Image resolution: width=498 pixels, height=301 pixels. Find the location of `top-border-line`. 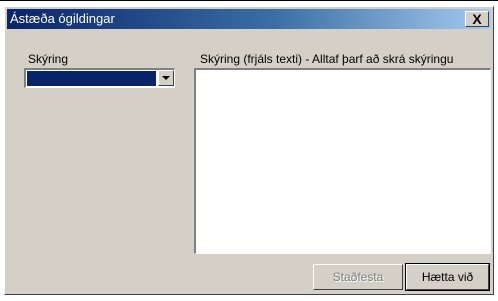

top-border-line is located at coordinates (249, 0).